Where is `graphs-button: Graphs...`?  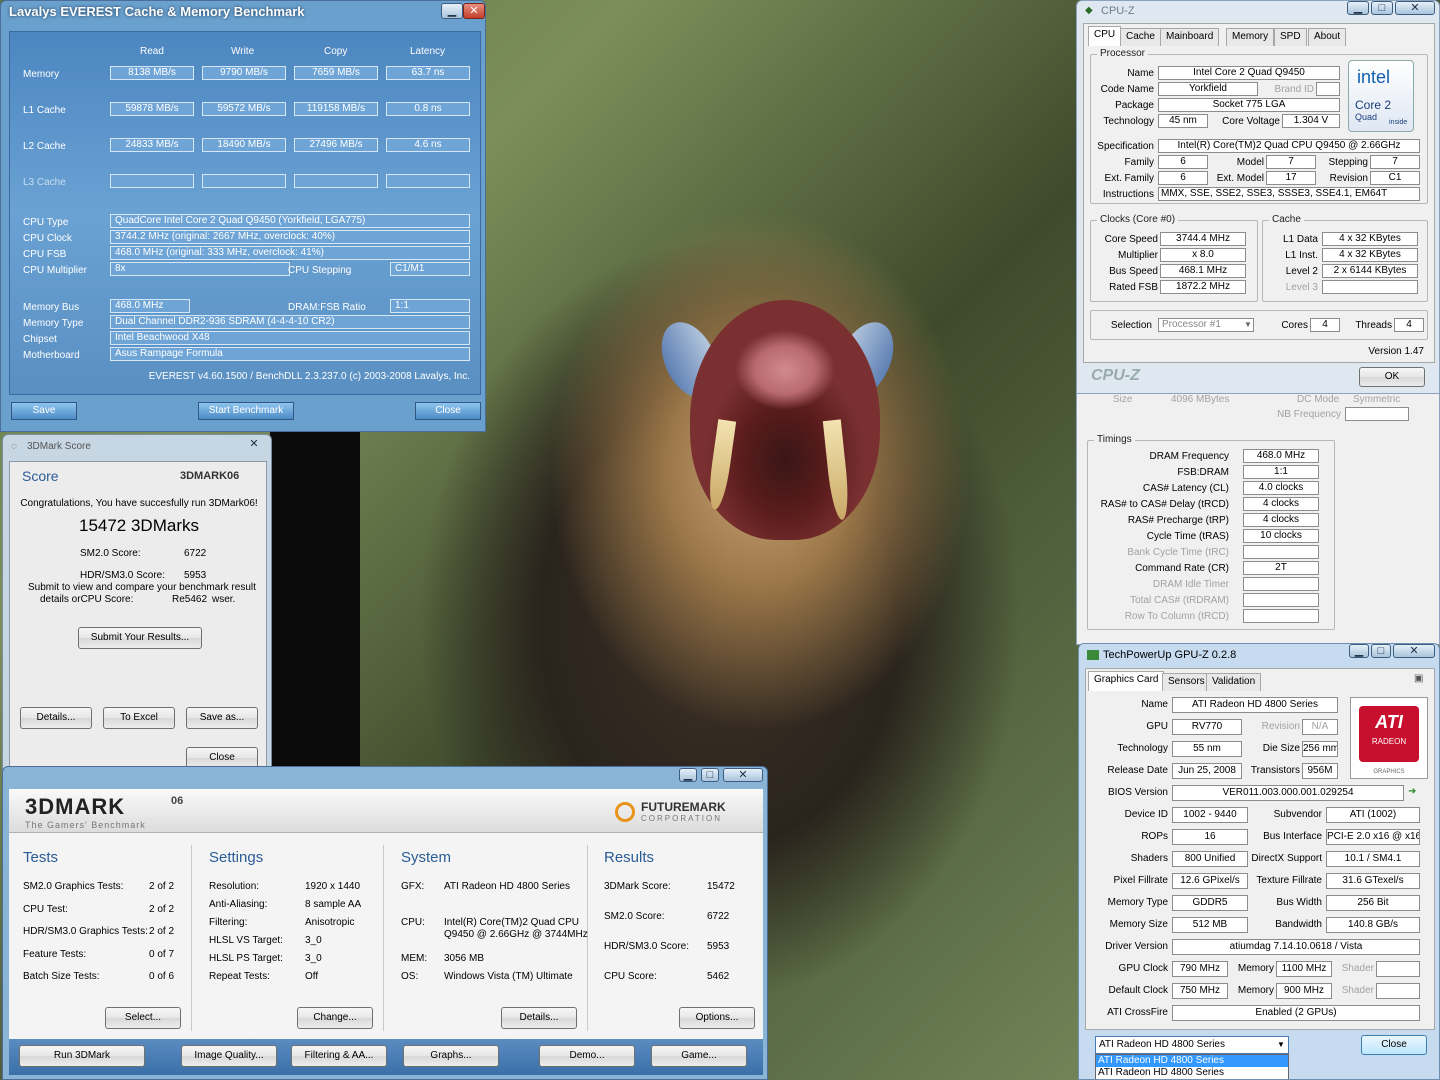 graphs-button: Graphs... is located at coordinates (451, 1056).